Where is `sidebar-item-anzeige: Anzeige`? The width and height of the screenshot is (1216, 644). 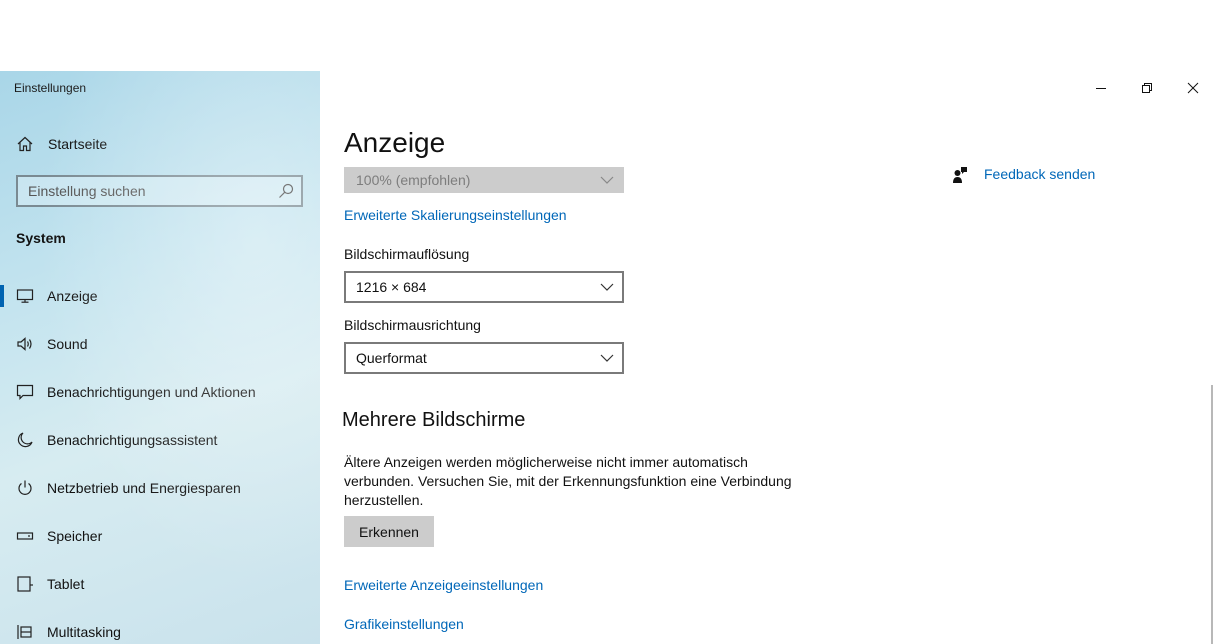 sidebar-item-anzeige: Anzeige is located at coordinates (160, 296).